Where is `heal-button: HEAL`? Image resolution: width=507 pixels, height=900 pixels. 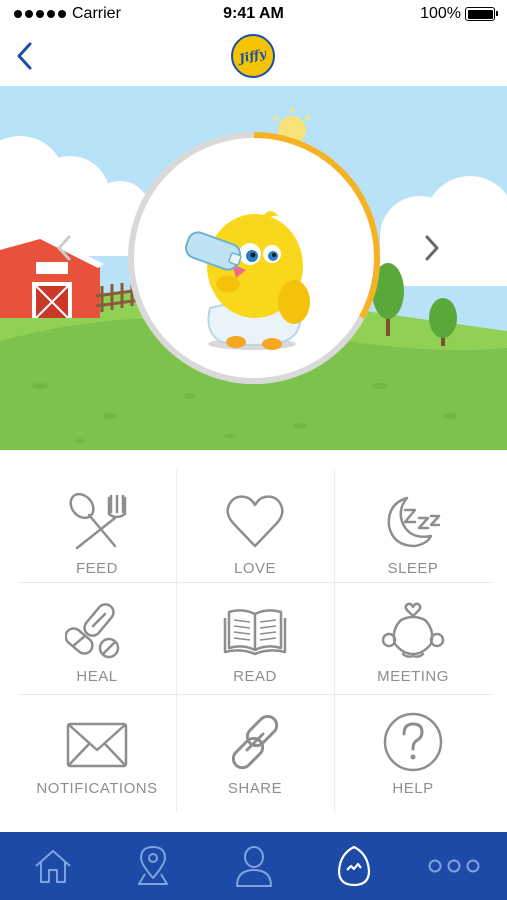 heal-button: HEAL is located at coordinates (97, 641).